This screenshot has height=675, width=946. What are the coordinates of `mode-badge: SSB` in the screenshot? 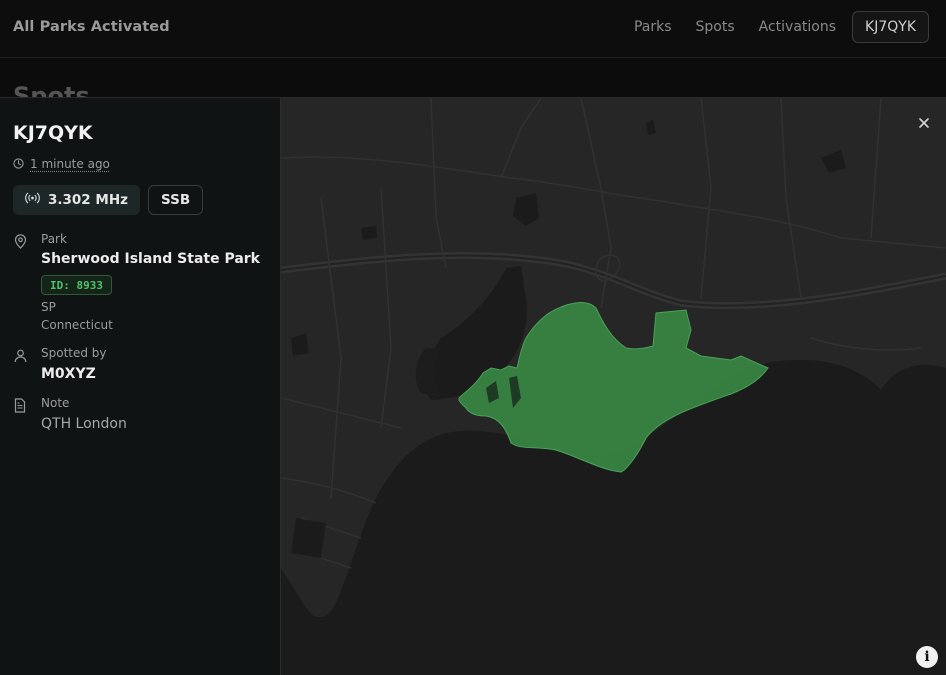 It's located at (176, 200).